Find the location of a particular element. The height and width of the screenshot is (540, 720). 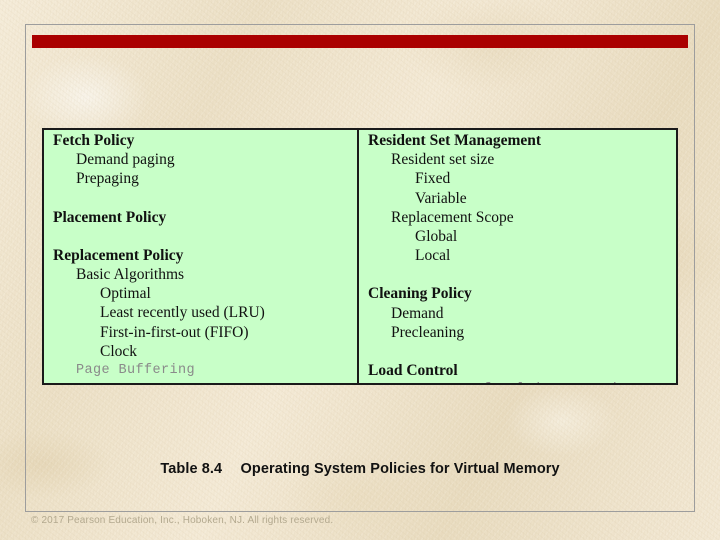

policy-item: Basic Algorithms is located at coordinates (130, 275).